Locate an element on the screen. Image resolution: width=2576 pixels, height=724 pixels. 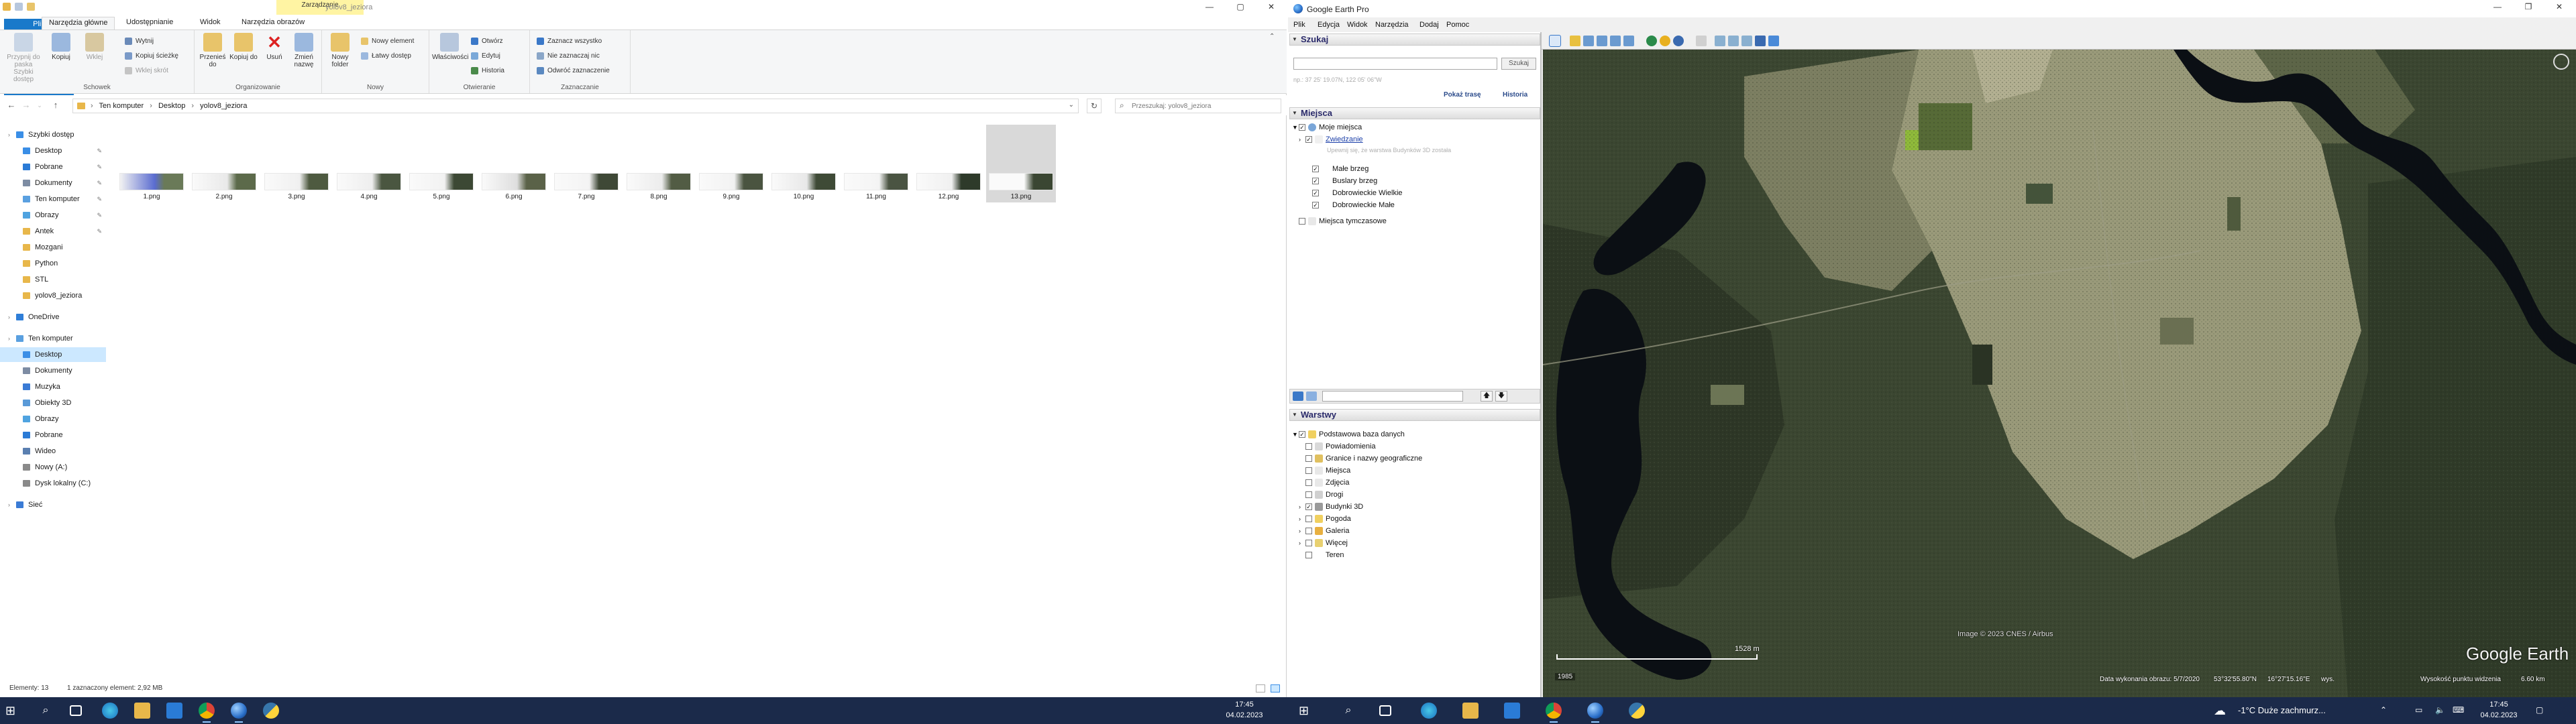
file-item: 1.png is located at coordinates (151, 163).